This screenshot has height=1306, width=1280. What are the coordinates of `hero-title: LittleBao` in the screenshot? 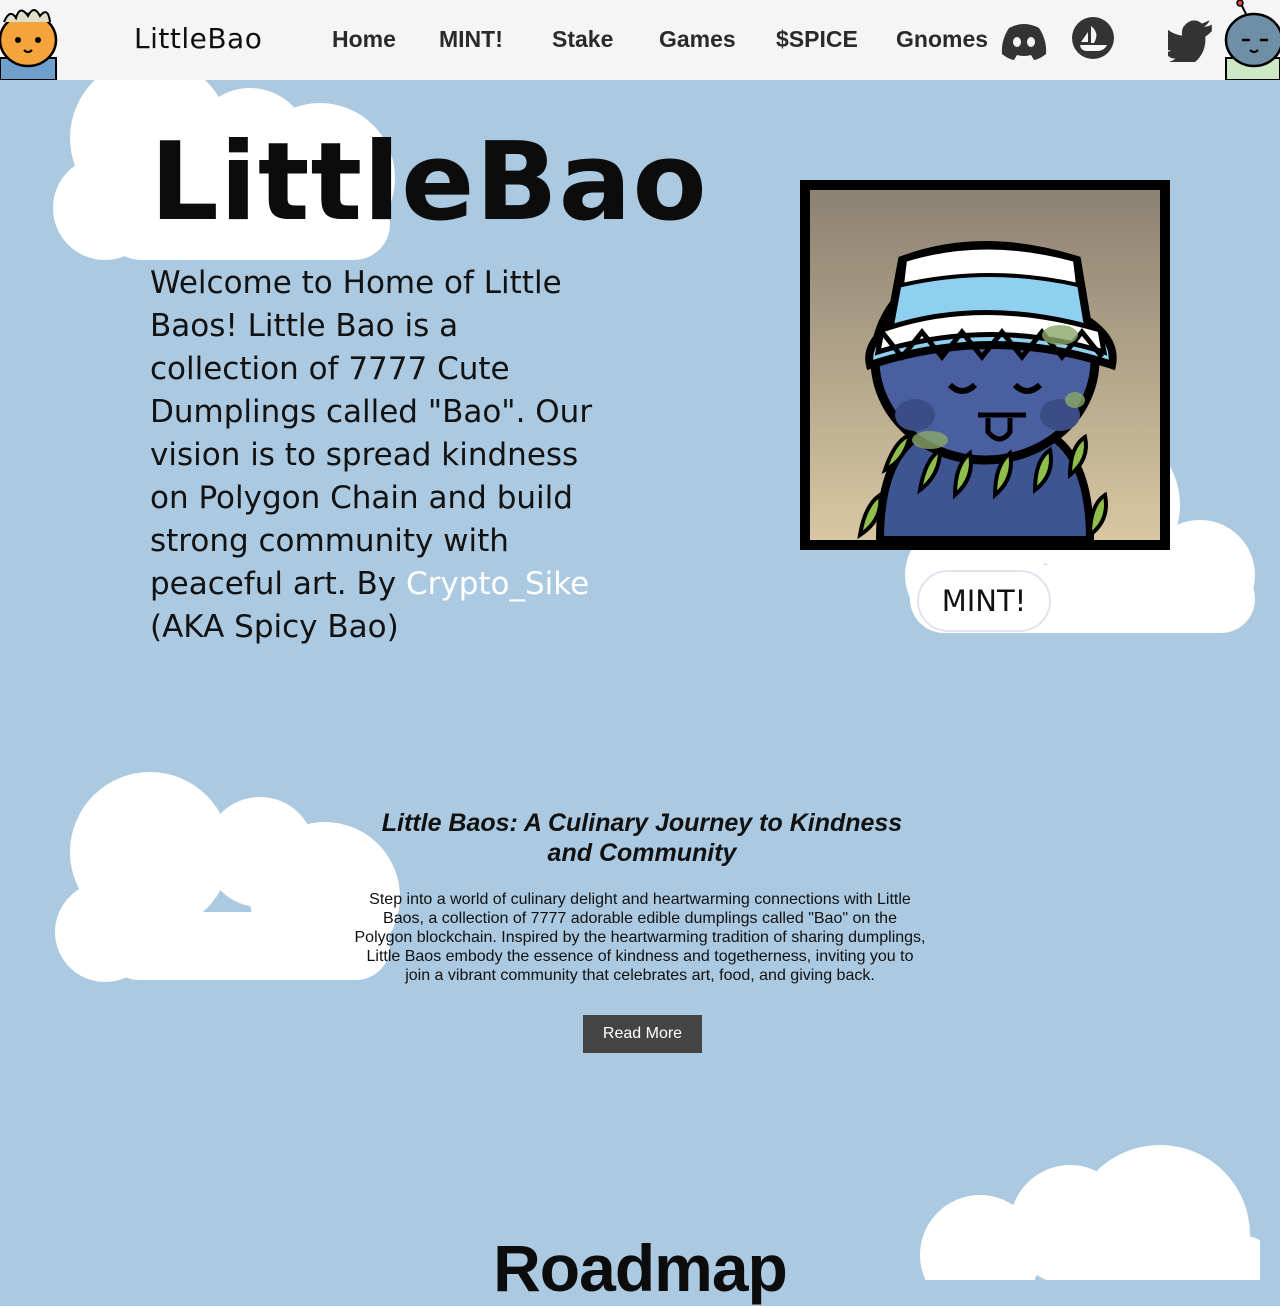 It's located at (429, 182).